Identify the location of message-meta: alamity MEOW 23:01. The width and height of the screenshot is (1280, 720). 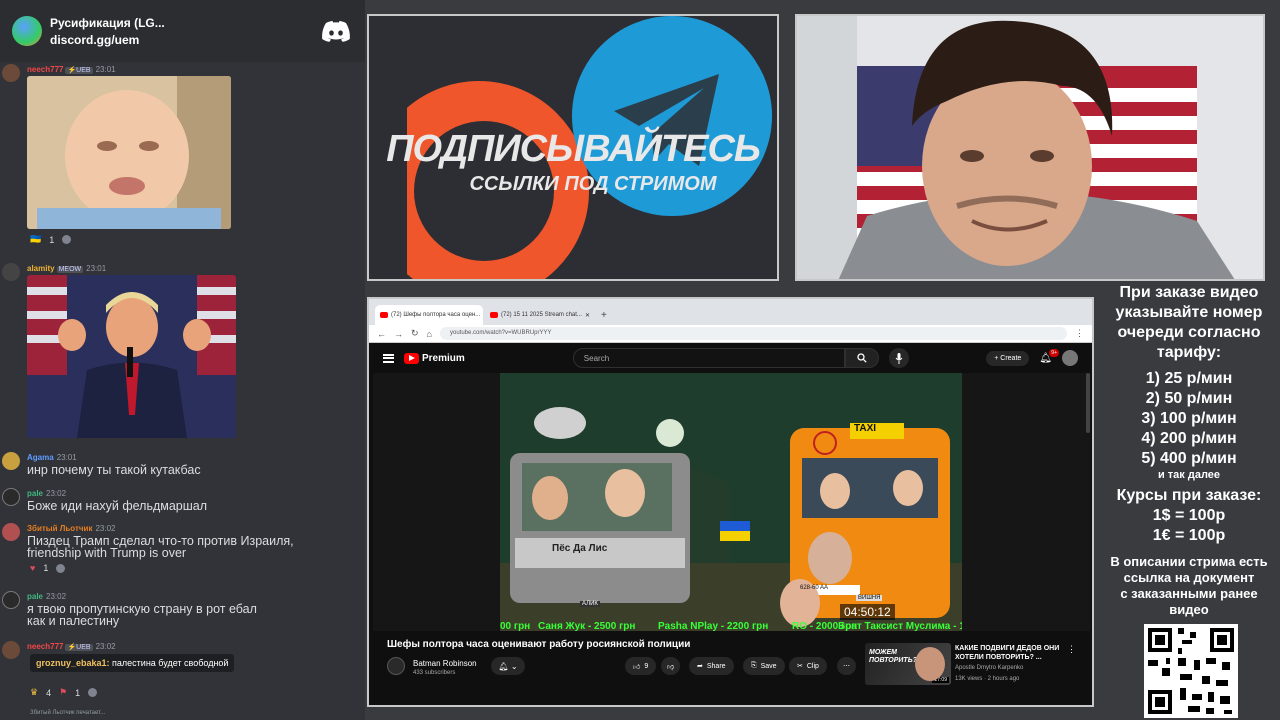
(66, 268).